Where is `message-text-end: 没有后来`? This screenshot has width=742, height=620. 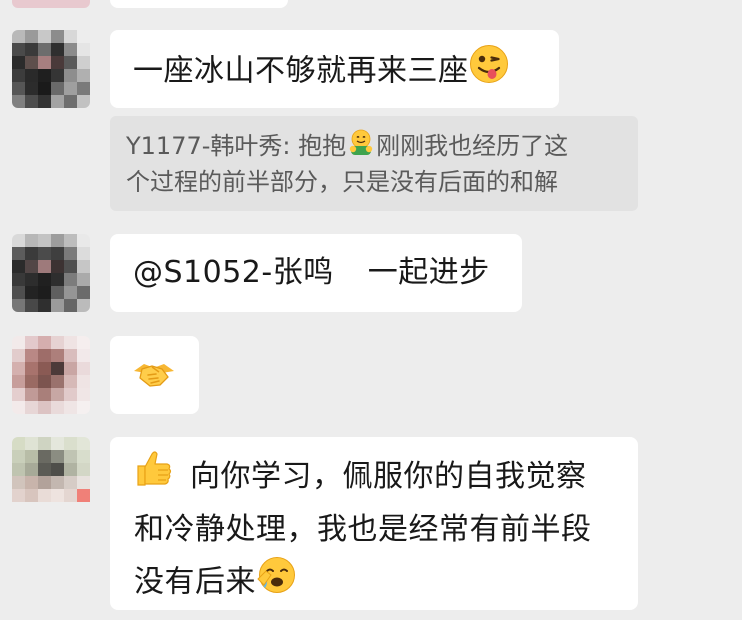
message-text-end: 没有后来 is located at coordinates (195, 582).